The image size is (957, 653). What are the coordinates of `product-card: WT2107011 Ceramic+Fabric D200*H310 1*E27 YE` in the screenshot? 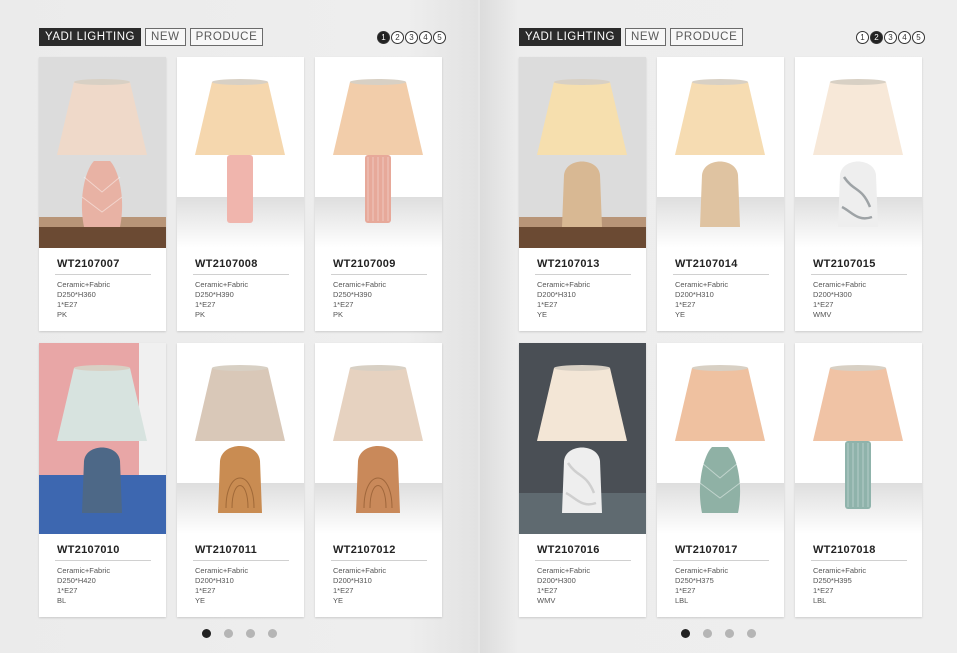 It's located at (240, 480).